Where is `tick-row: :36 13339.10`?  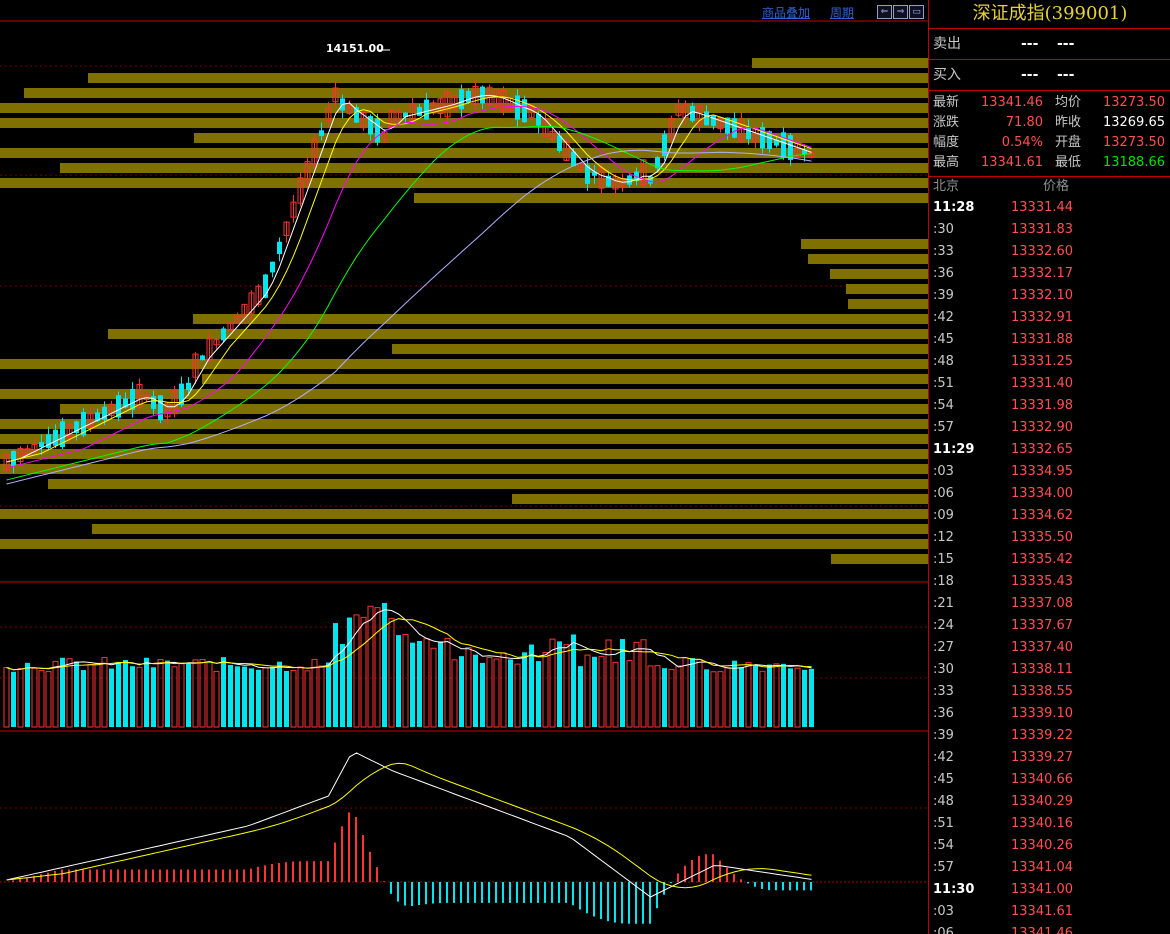 tick-row: :36 13339.10 is located at coordinates (1049, 714).